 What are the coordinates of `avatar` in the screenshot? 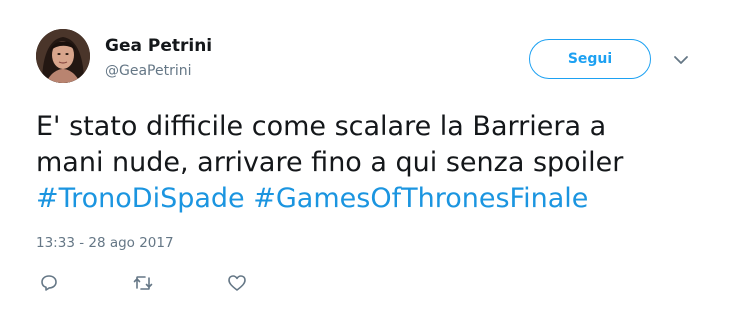 It's located at (63, 56).